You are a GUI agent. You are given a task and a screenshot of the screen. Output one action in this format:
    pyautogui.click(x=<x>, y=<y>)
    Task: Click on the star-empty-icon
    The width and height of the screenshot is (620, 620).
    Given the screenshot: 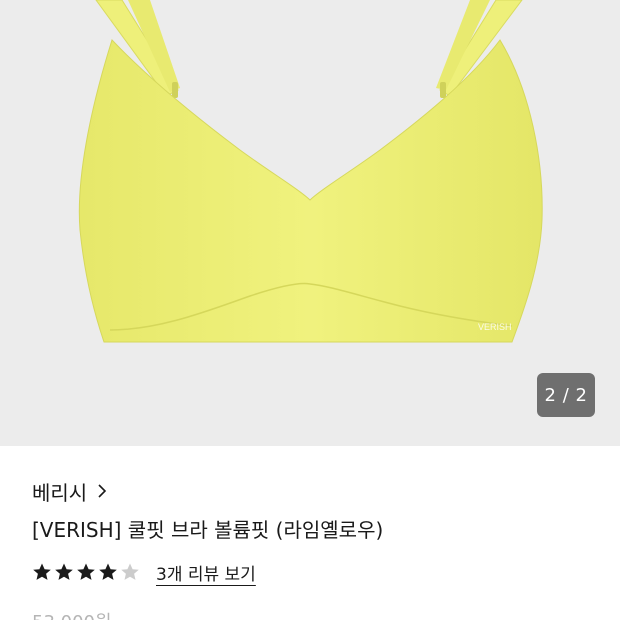 What is the action you would take?
    pyautogui.click(x=130, y=571)
    